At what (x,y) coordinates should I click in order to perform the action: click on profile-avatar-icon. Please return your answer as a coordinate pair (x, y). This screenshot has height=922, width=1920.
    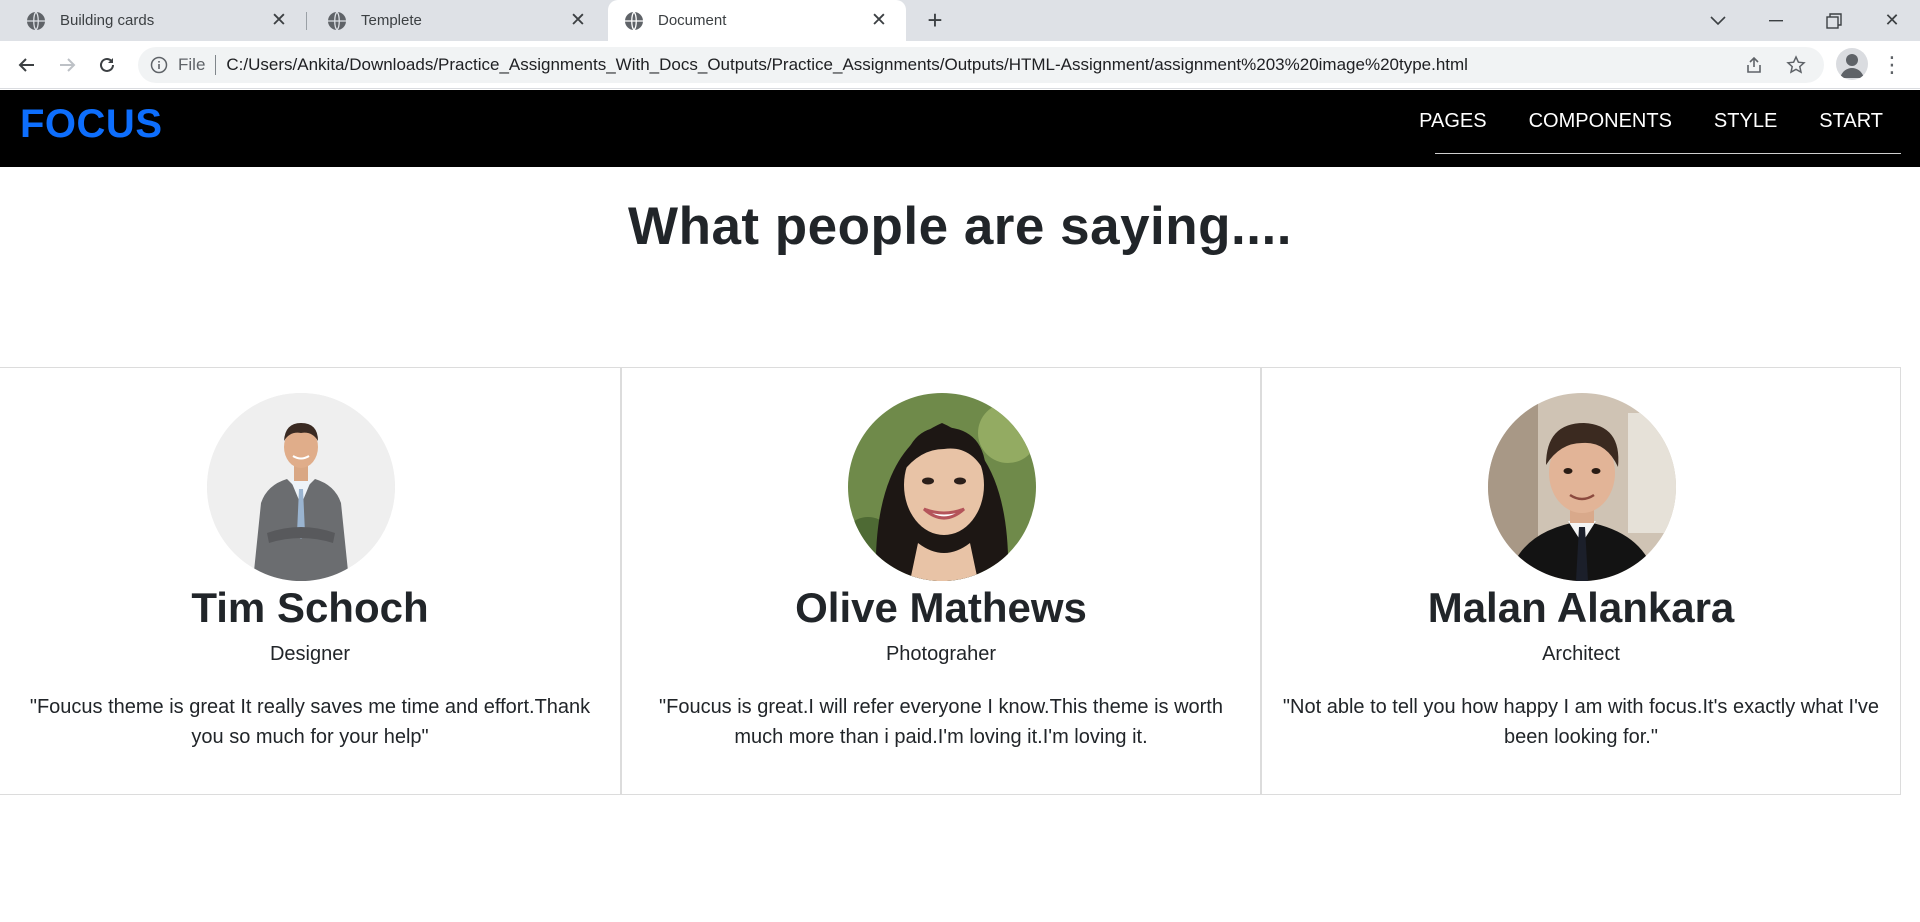
    Looking at the image, I should click on (1852, 64).